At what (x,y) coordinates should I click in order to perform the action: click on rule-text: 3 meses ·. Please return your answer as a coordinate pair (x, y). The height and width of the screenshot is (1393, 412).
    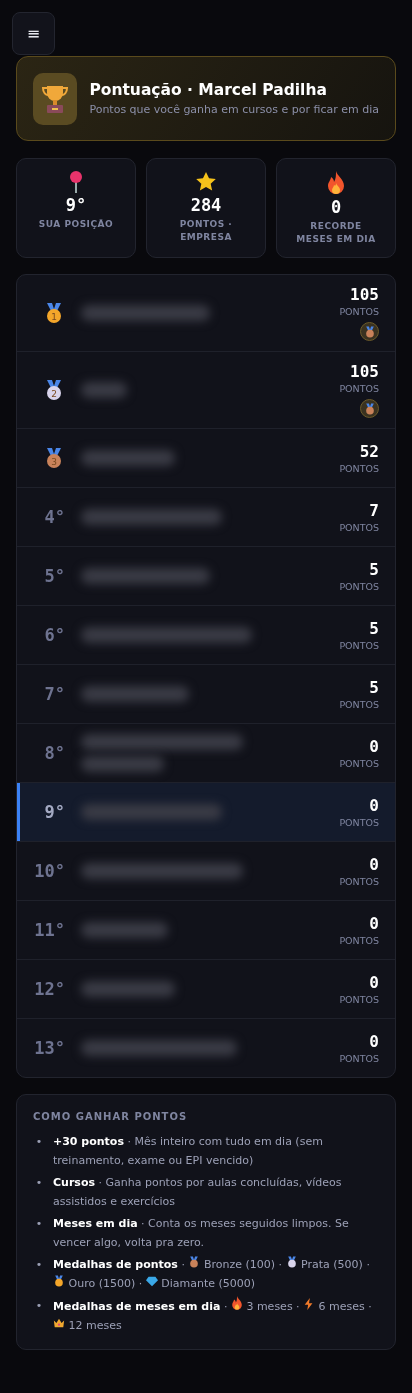
    Looking at the image, I should click on (273, 1307).